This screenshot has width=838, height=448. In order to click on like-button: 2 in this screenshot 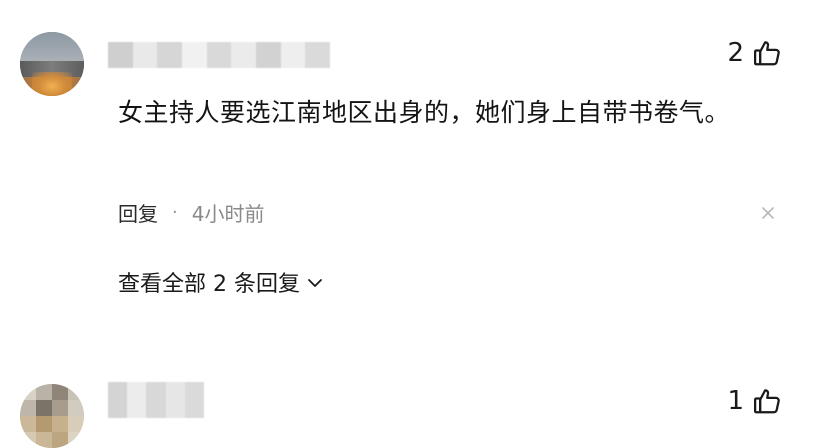, I will do `click(754, 53)`.